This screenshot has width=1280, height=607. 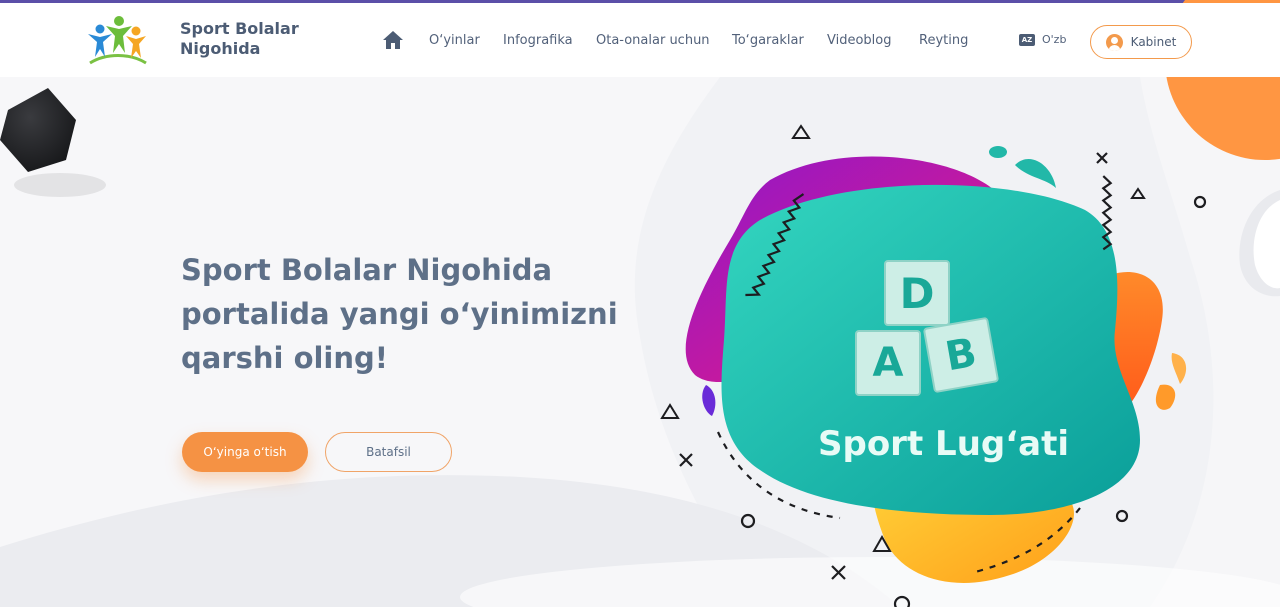 I want to click on nav-item-infografika: Infografika, so click(x=538, y=40).